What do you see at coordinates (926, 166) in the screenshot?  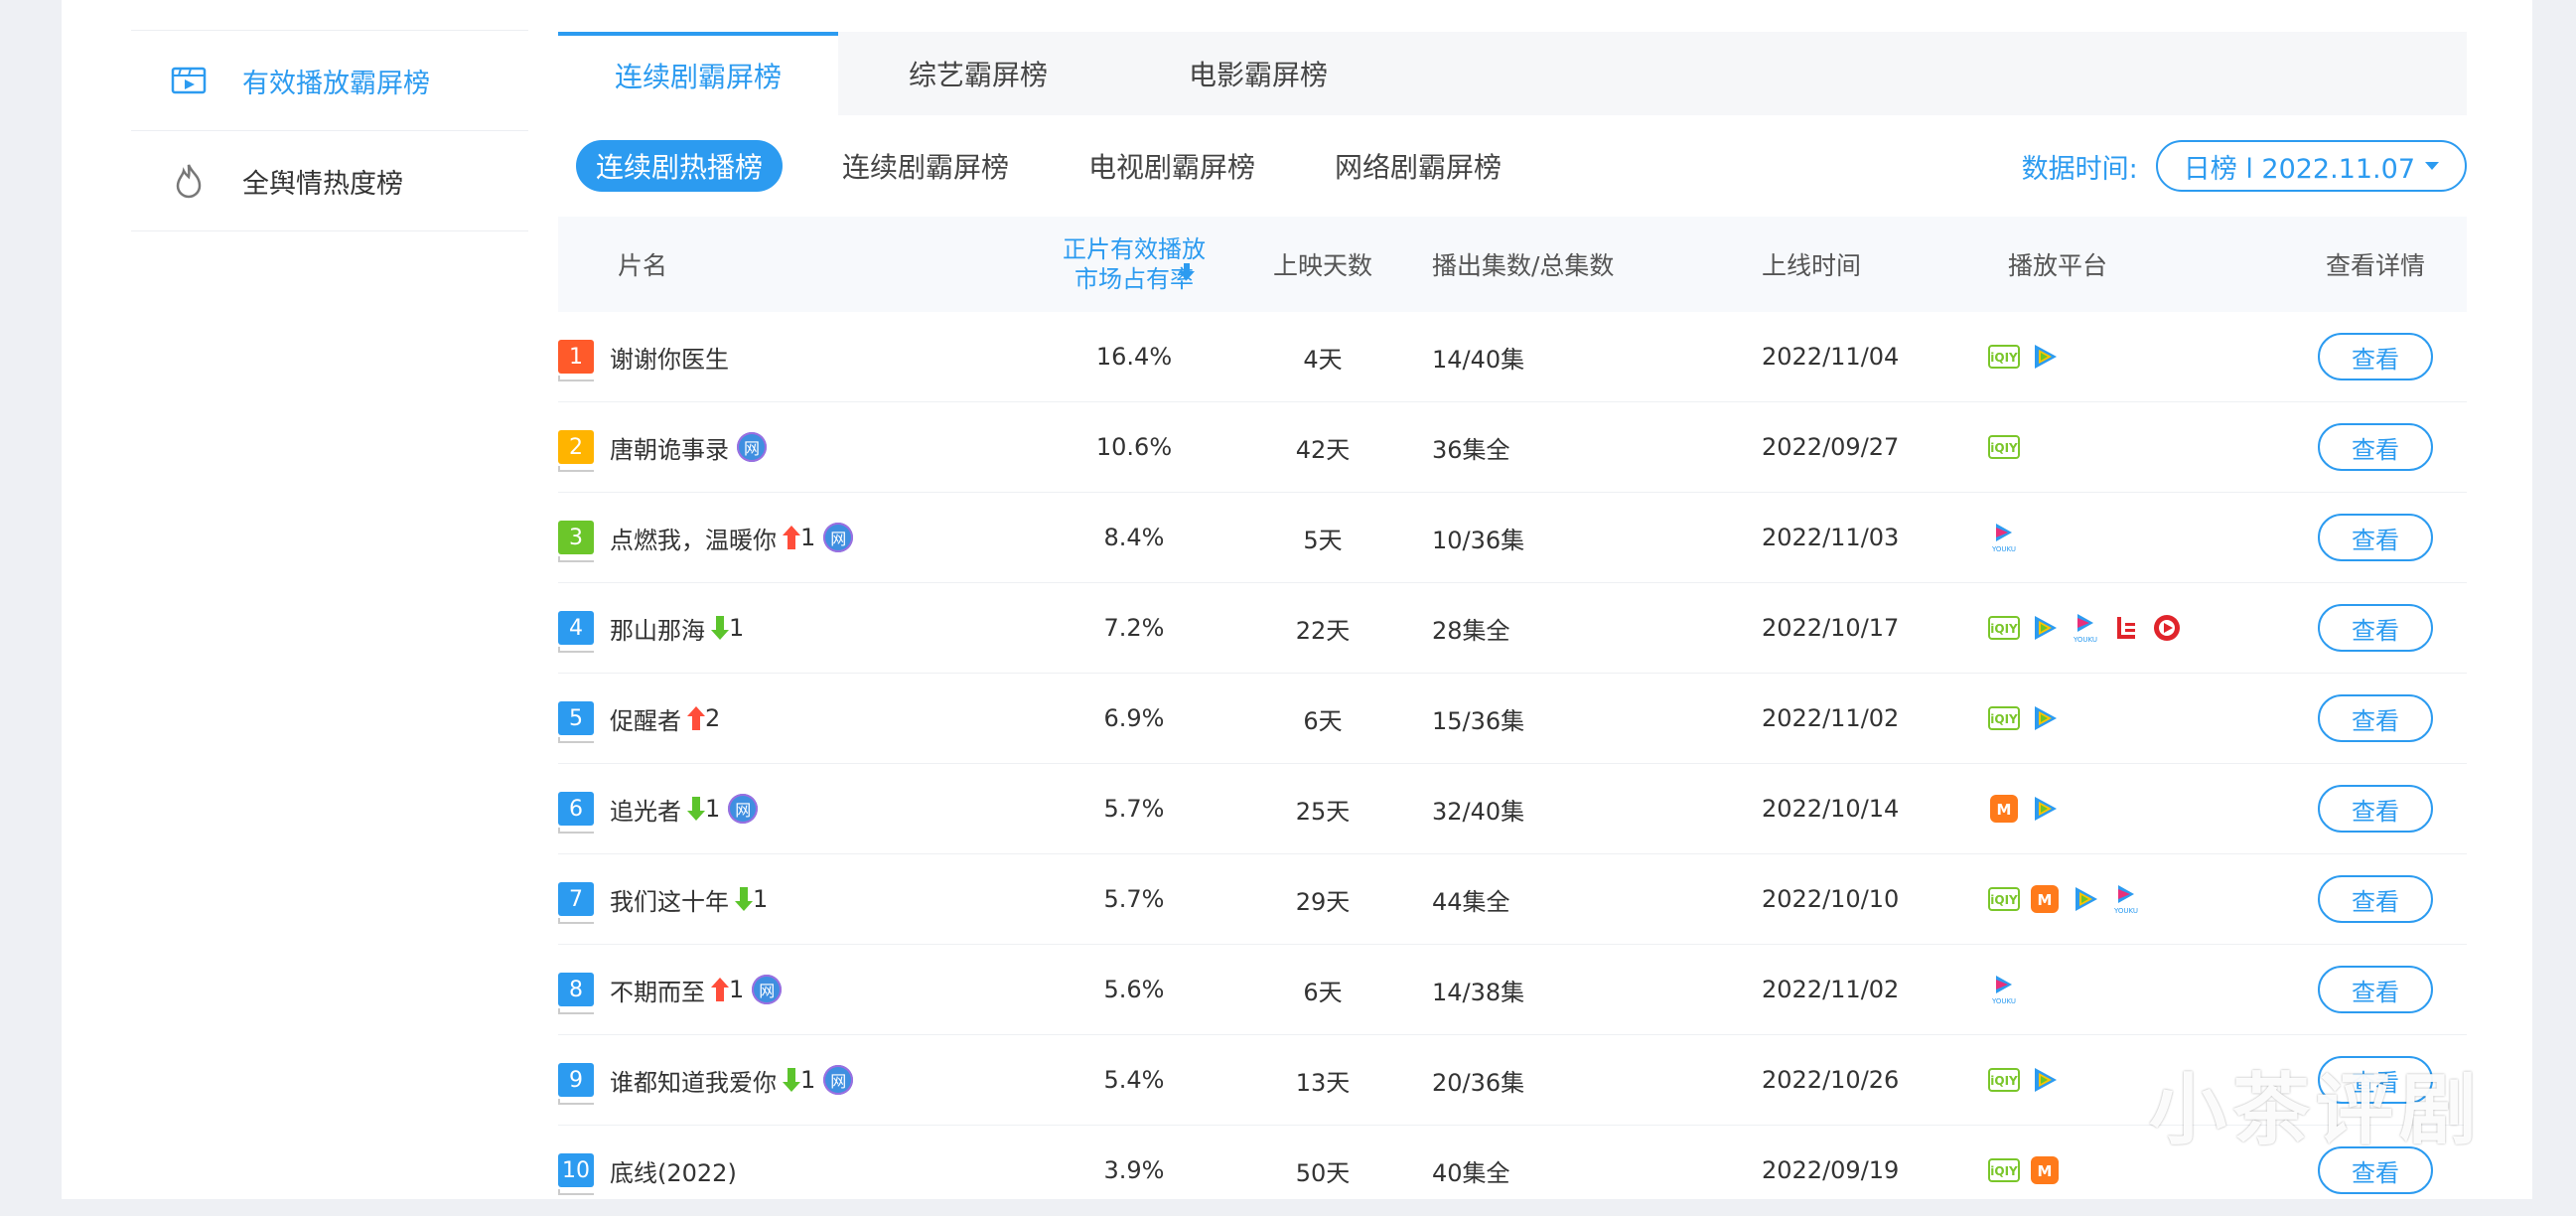 I see `subtab-series-screen: 连续剧霸屏榜` at bounding box center [926, 166].